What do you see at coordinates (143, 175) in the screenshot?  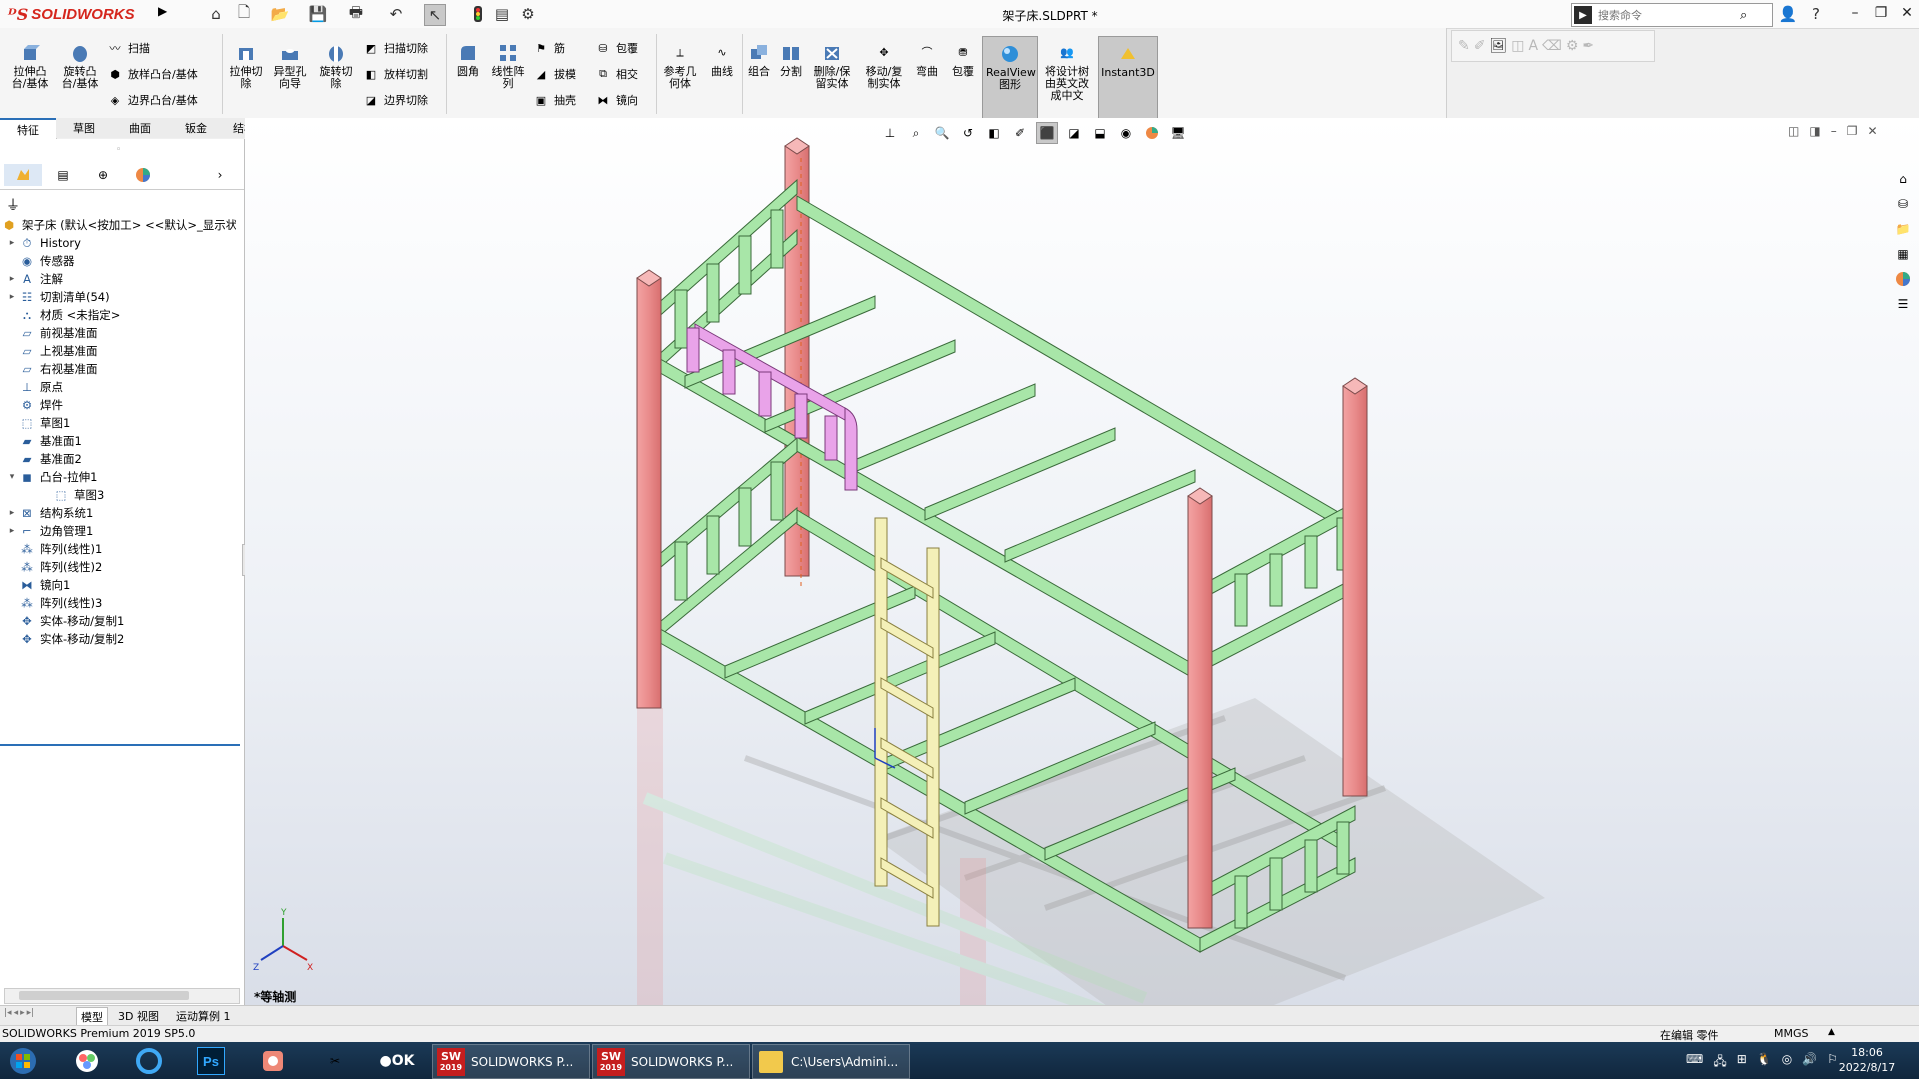 I see `display-manager-tab-icon` at bounding box center [143, 175].